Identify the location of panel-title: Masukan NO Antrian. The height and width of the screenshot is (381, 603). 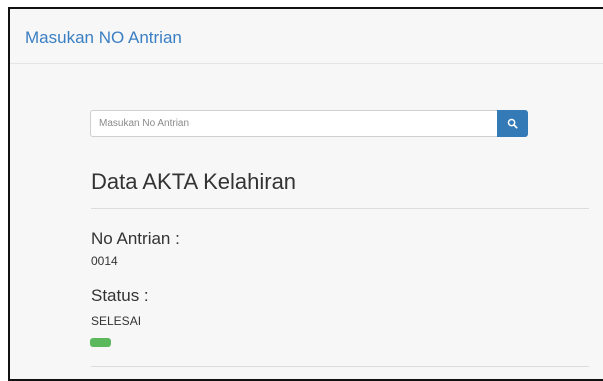
(103, 37).